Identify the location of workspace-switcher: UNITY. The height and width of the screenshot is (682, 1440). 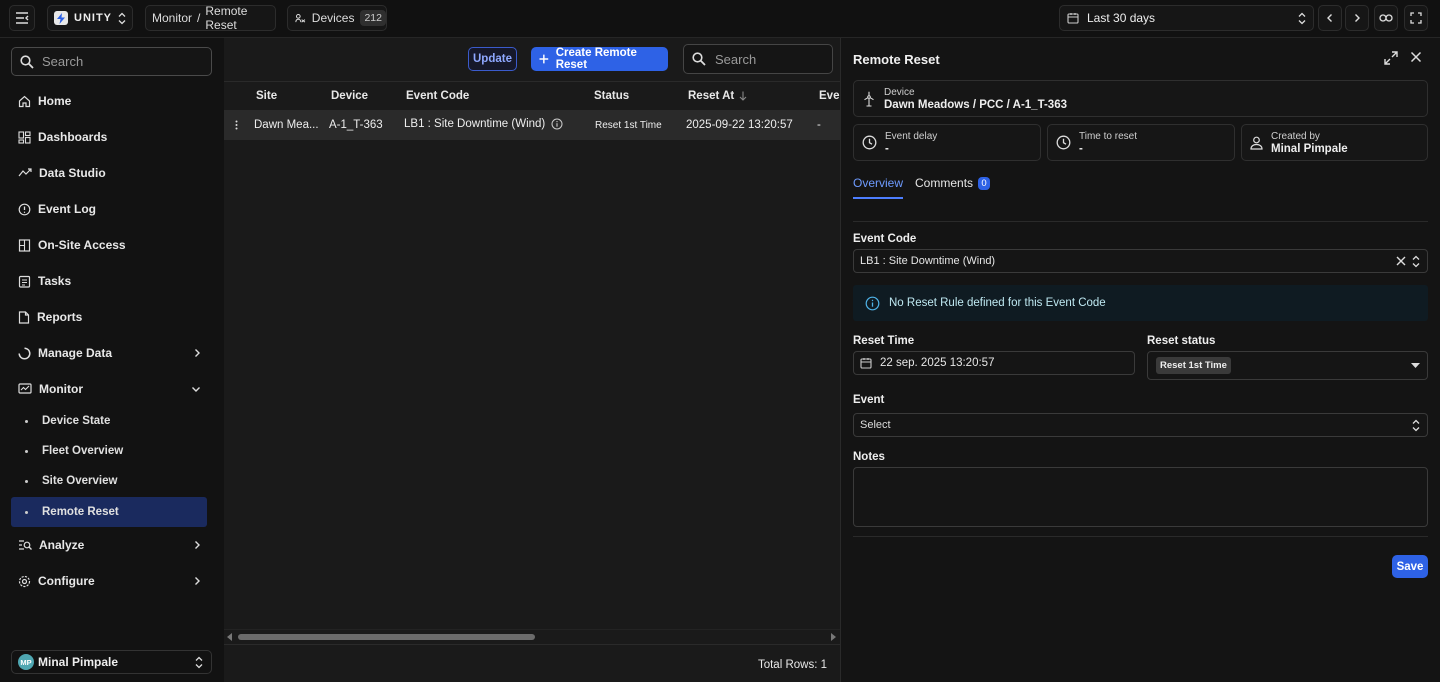
(90, 18).